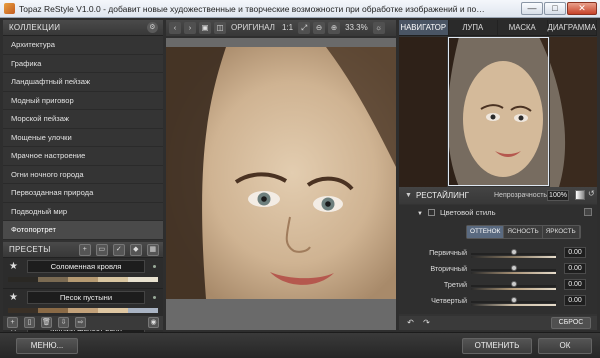 Image resolution: width=600 pixels, height=358 pixels. What do you see at coordinates (83, 45) in the screenshot?
I see `collection-item: Архитектура` at bounding box center [83, 45].